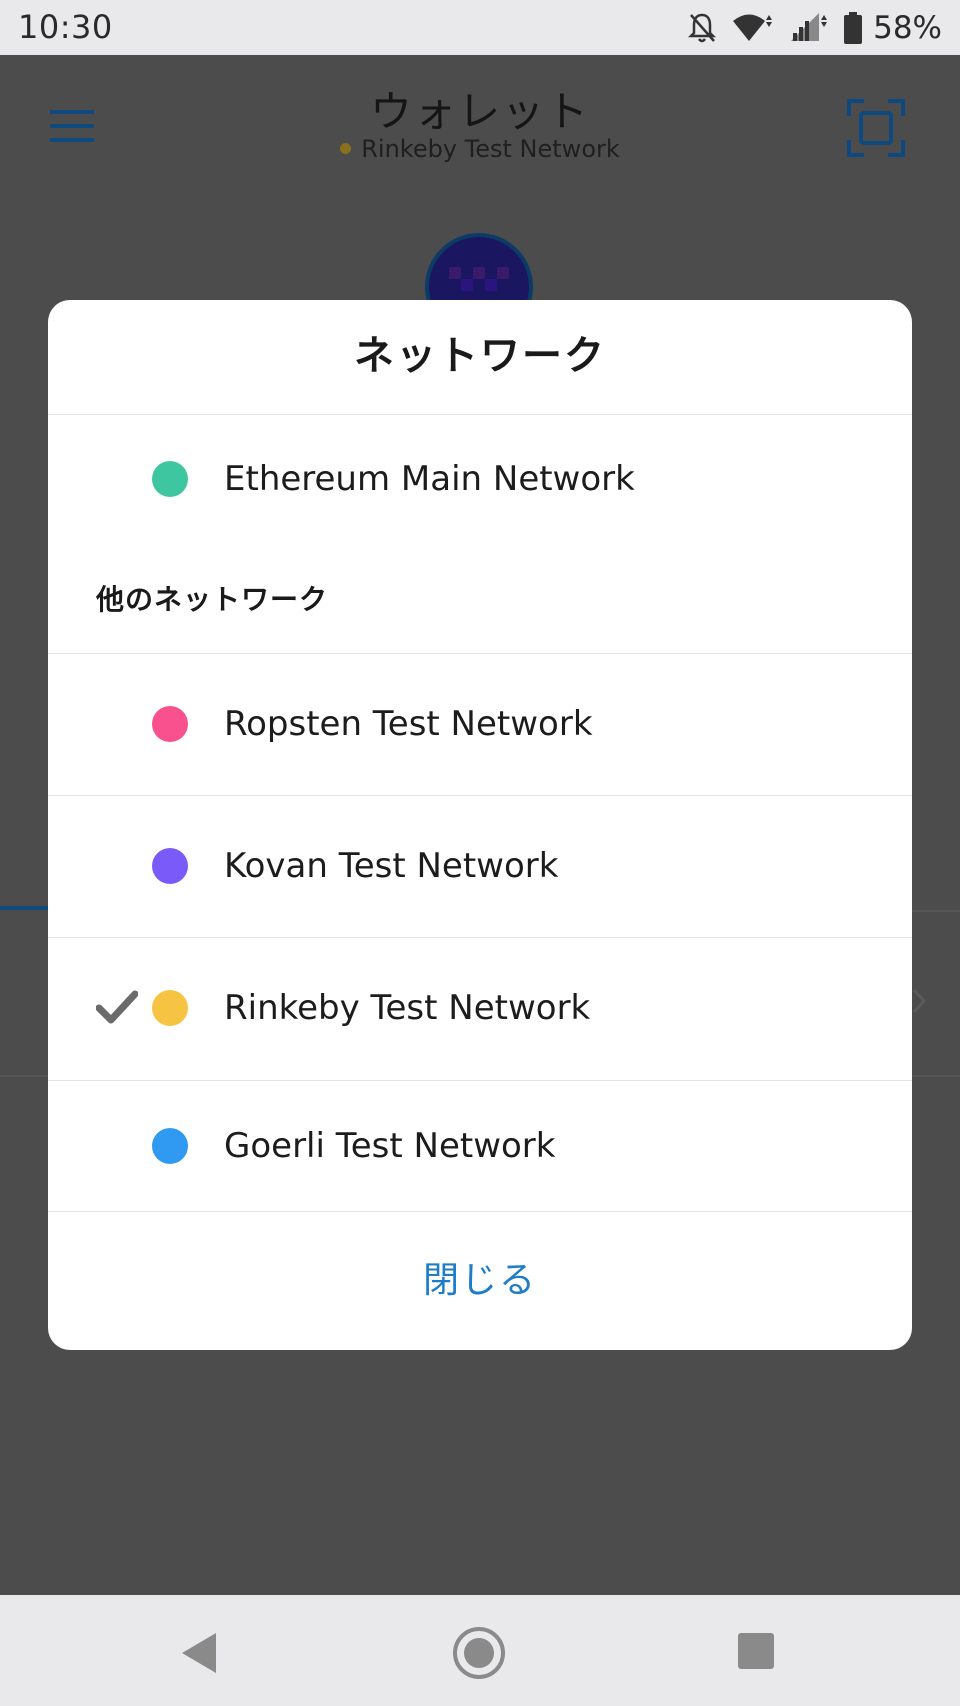 The height and width of the screenshot is (1706, 960). I want to click on network-item-ethereum-main: Ethereum Main Network, so click(480, 479).